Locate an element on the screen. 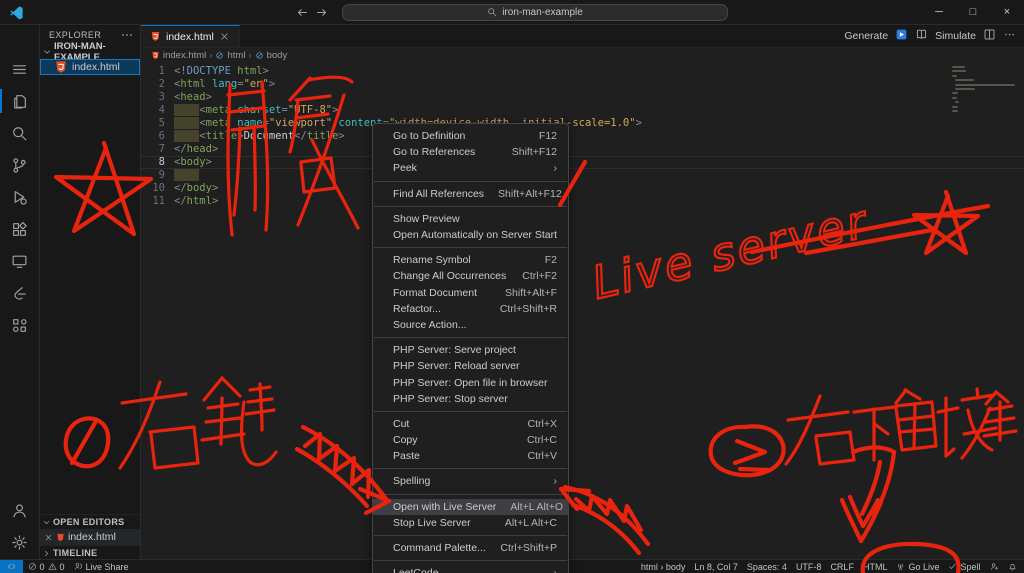  status-item-problems: 00 is located at coordinates (46, 566).